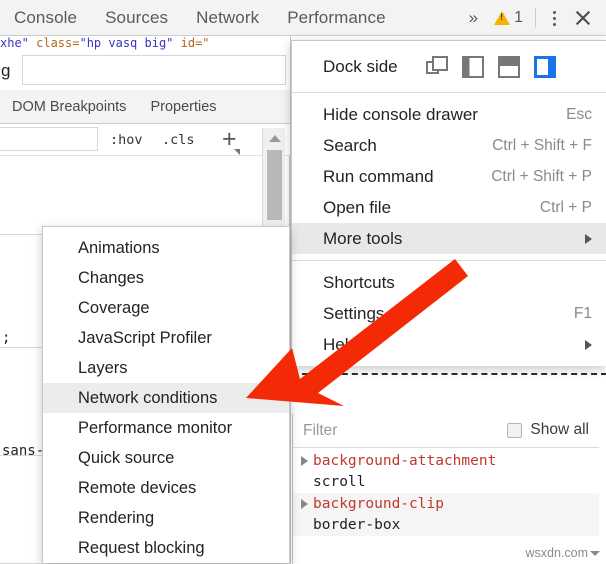 Image resolution: width=606 pixels, height=564 pixels. Describe the element at coordinates (354, 313) in the screenshot. I see `menu-item-label: Settings` at that location.